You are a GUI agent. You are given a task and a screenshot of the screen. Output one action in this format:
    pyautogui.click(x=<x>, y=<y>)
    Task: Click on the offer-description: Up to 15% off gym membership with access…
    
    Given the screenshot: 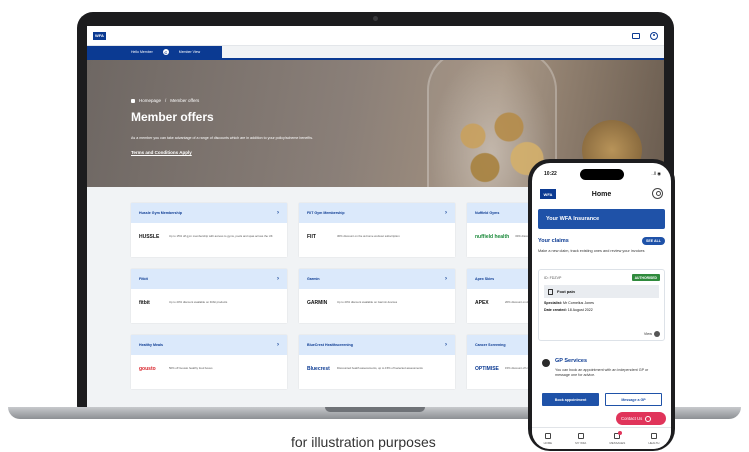 What is the action you would take?
    pyautogui.click(x=221, y=236)
    